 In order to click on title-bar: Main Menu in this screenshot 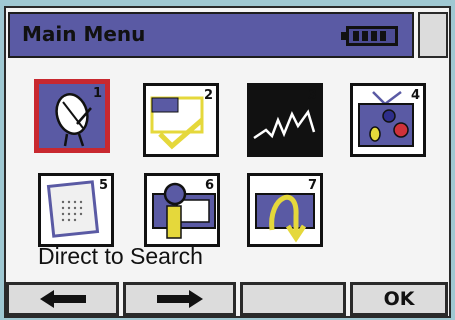, I will do `click(211, 35)`.